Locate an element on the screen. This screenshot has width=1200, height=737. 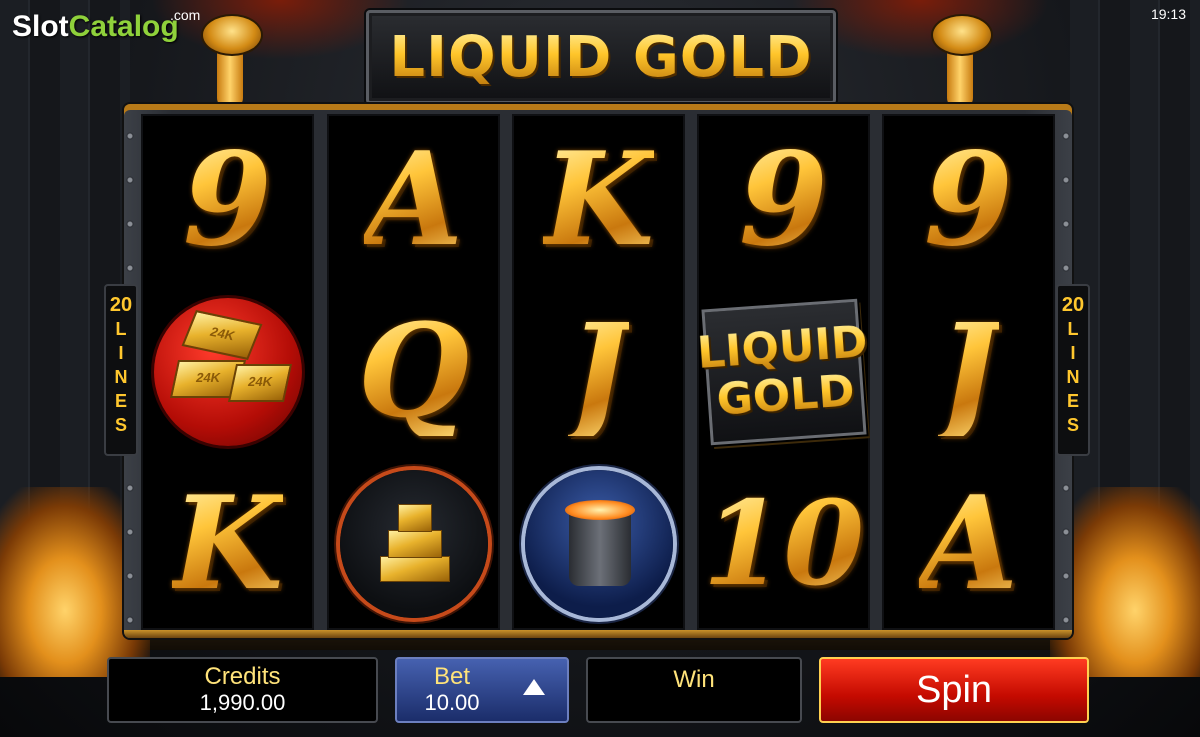
lines-indicator-right: 20 LINES is located at coordinates (1073, 370).